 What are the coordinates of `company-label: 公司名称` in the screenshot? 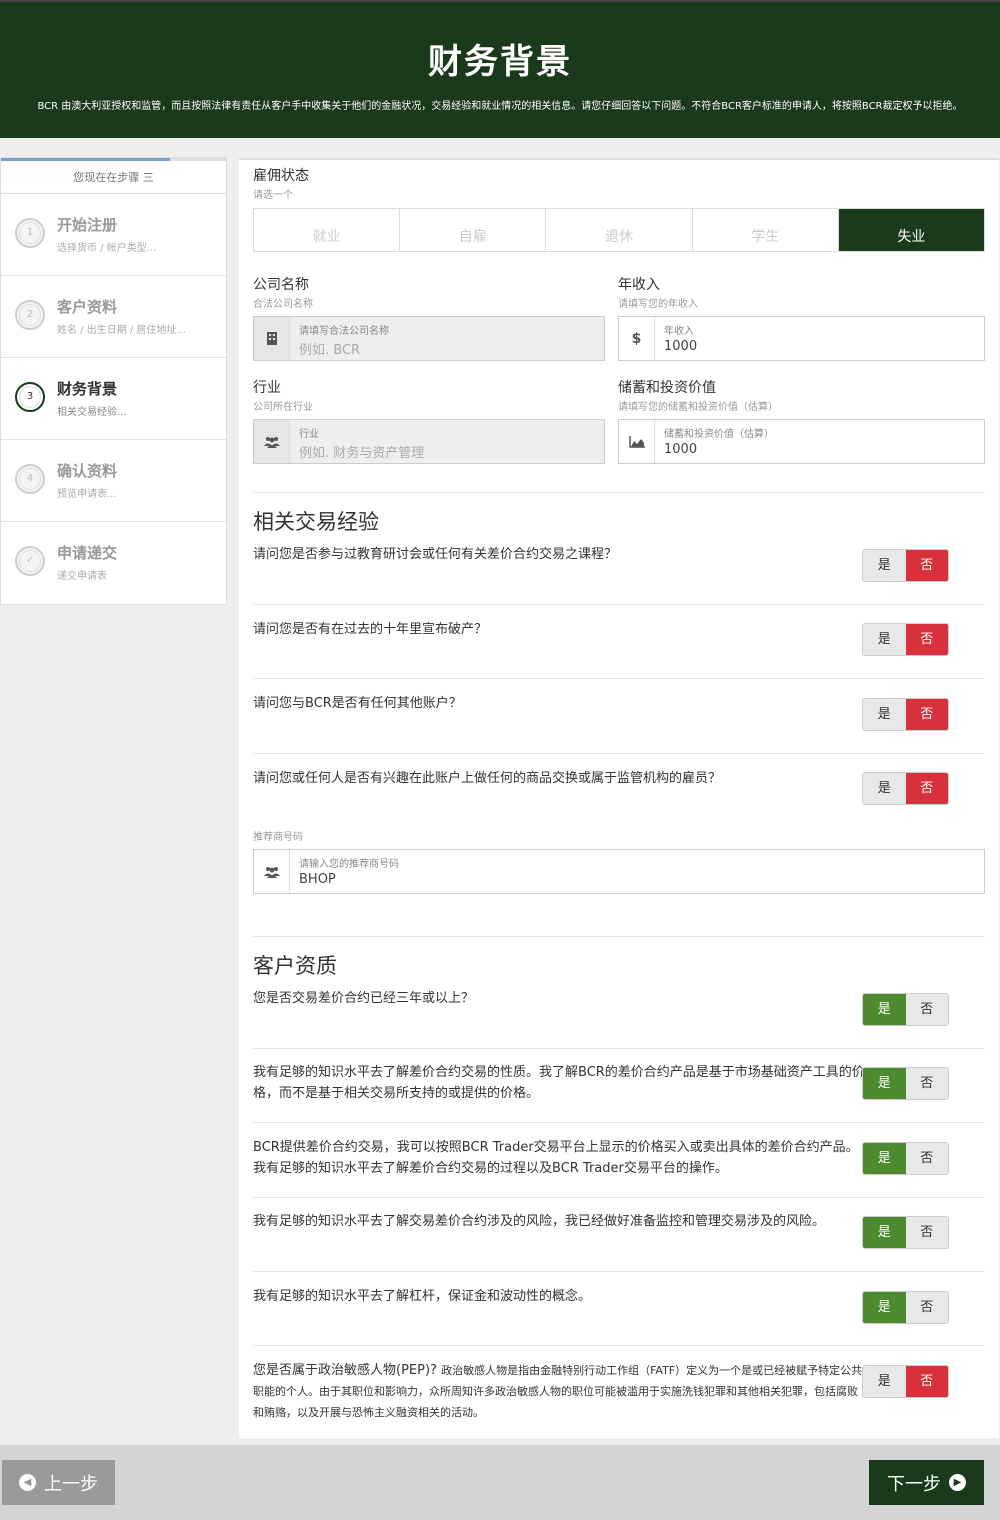 It's located at (281, 285).